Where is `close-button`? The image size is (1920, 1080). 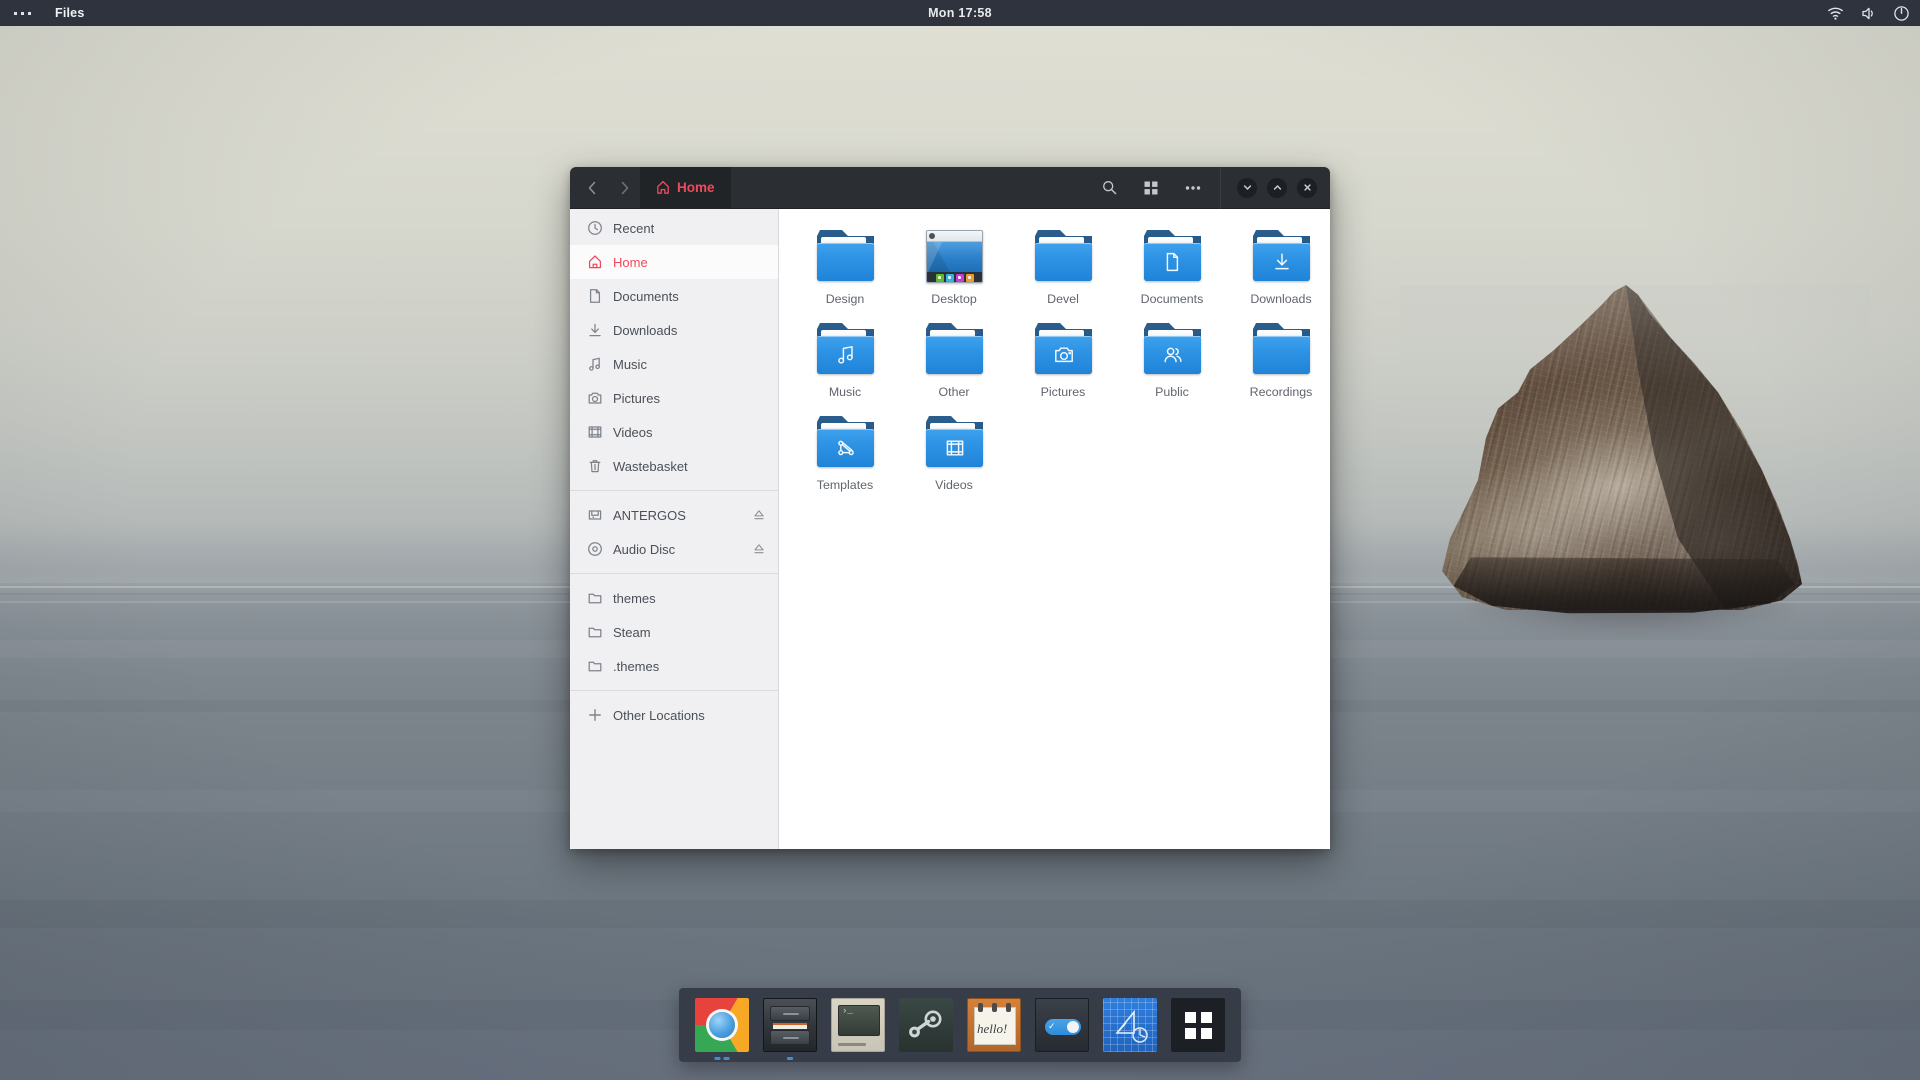 close-button is located at coordinates (1307, 187).